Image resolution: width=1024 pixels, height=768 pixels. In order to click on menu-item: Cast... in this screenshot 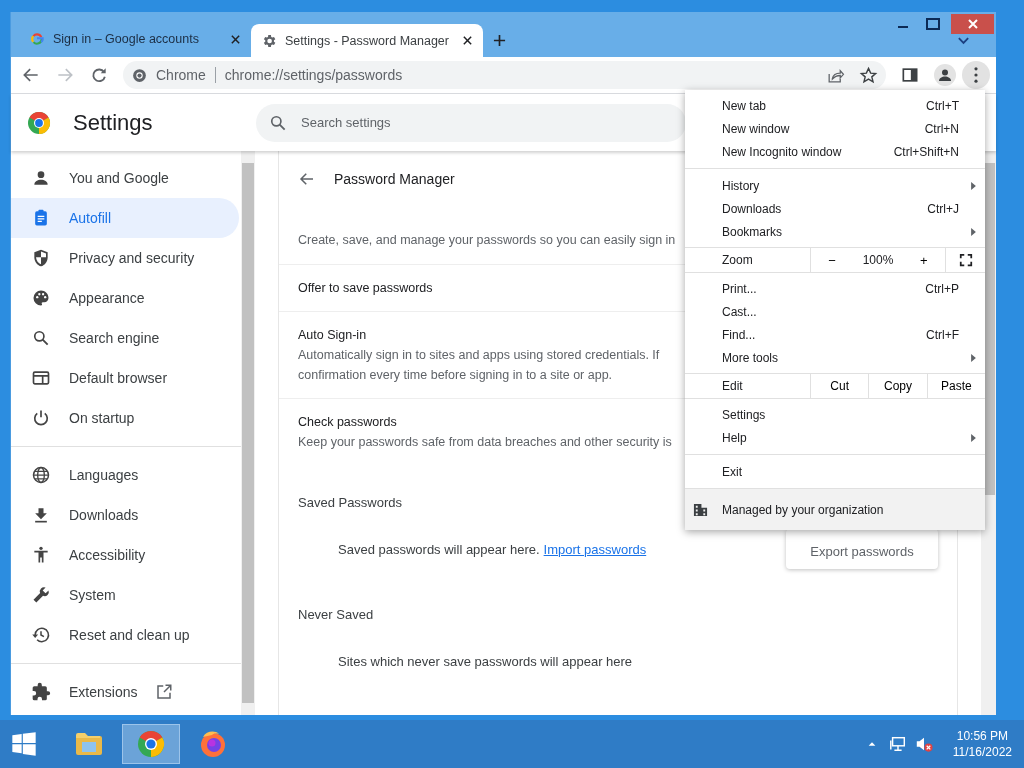, I will do `click(835, 311)`.